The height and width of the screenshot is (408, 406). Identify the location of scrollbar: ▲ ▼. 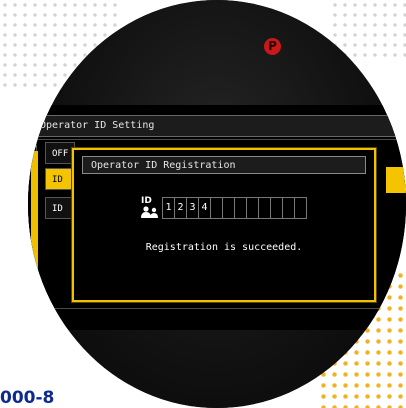
(34, 222).